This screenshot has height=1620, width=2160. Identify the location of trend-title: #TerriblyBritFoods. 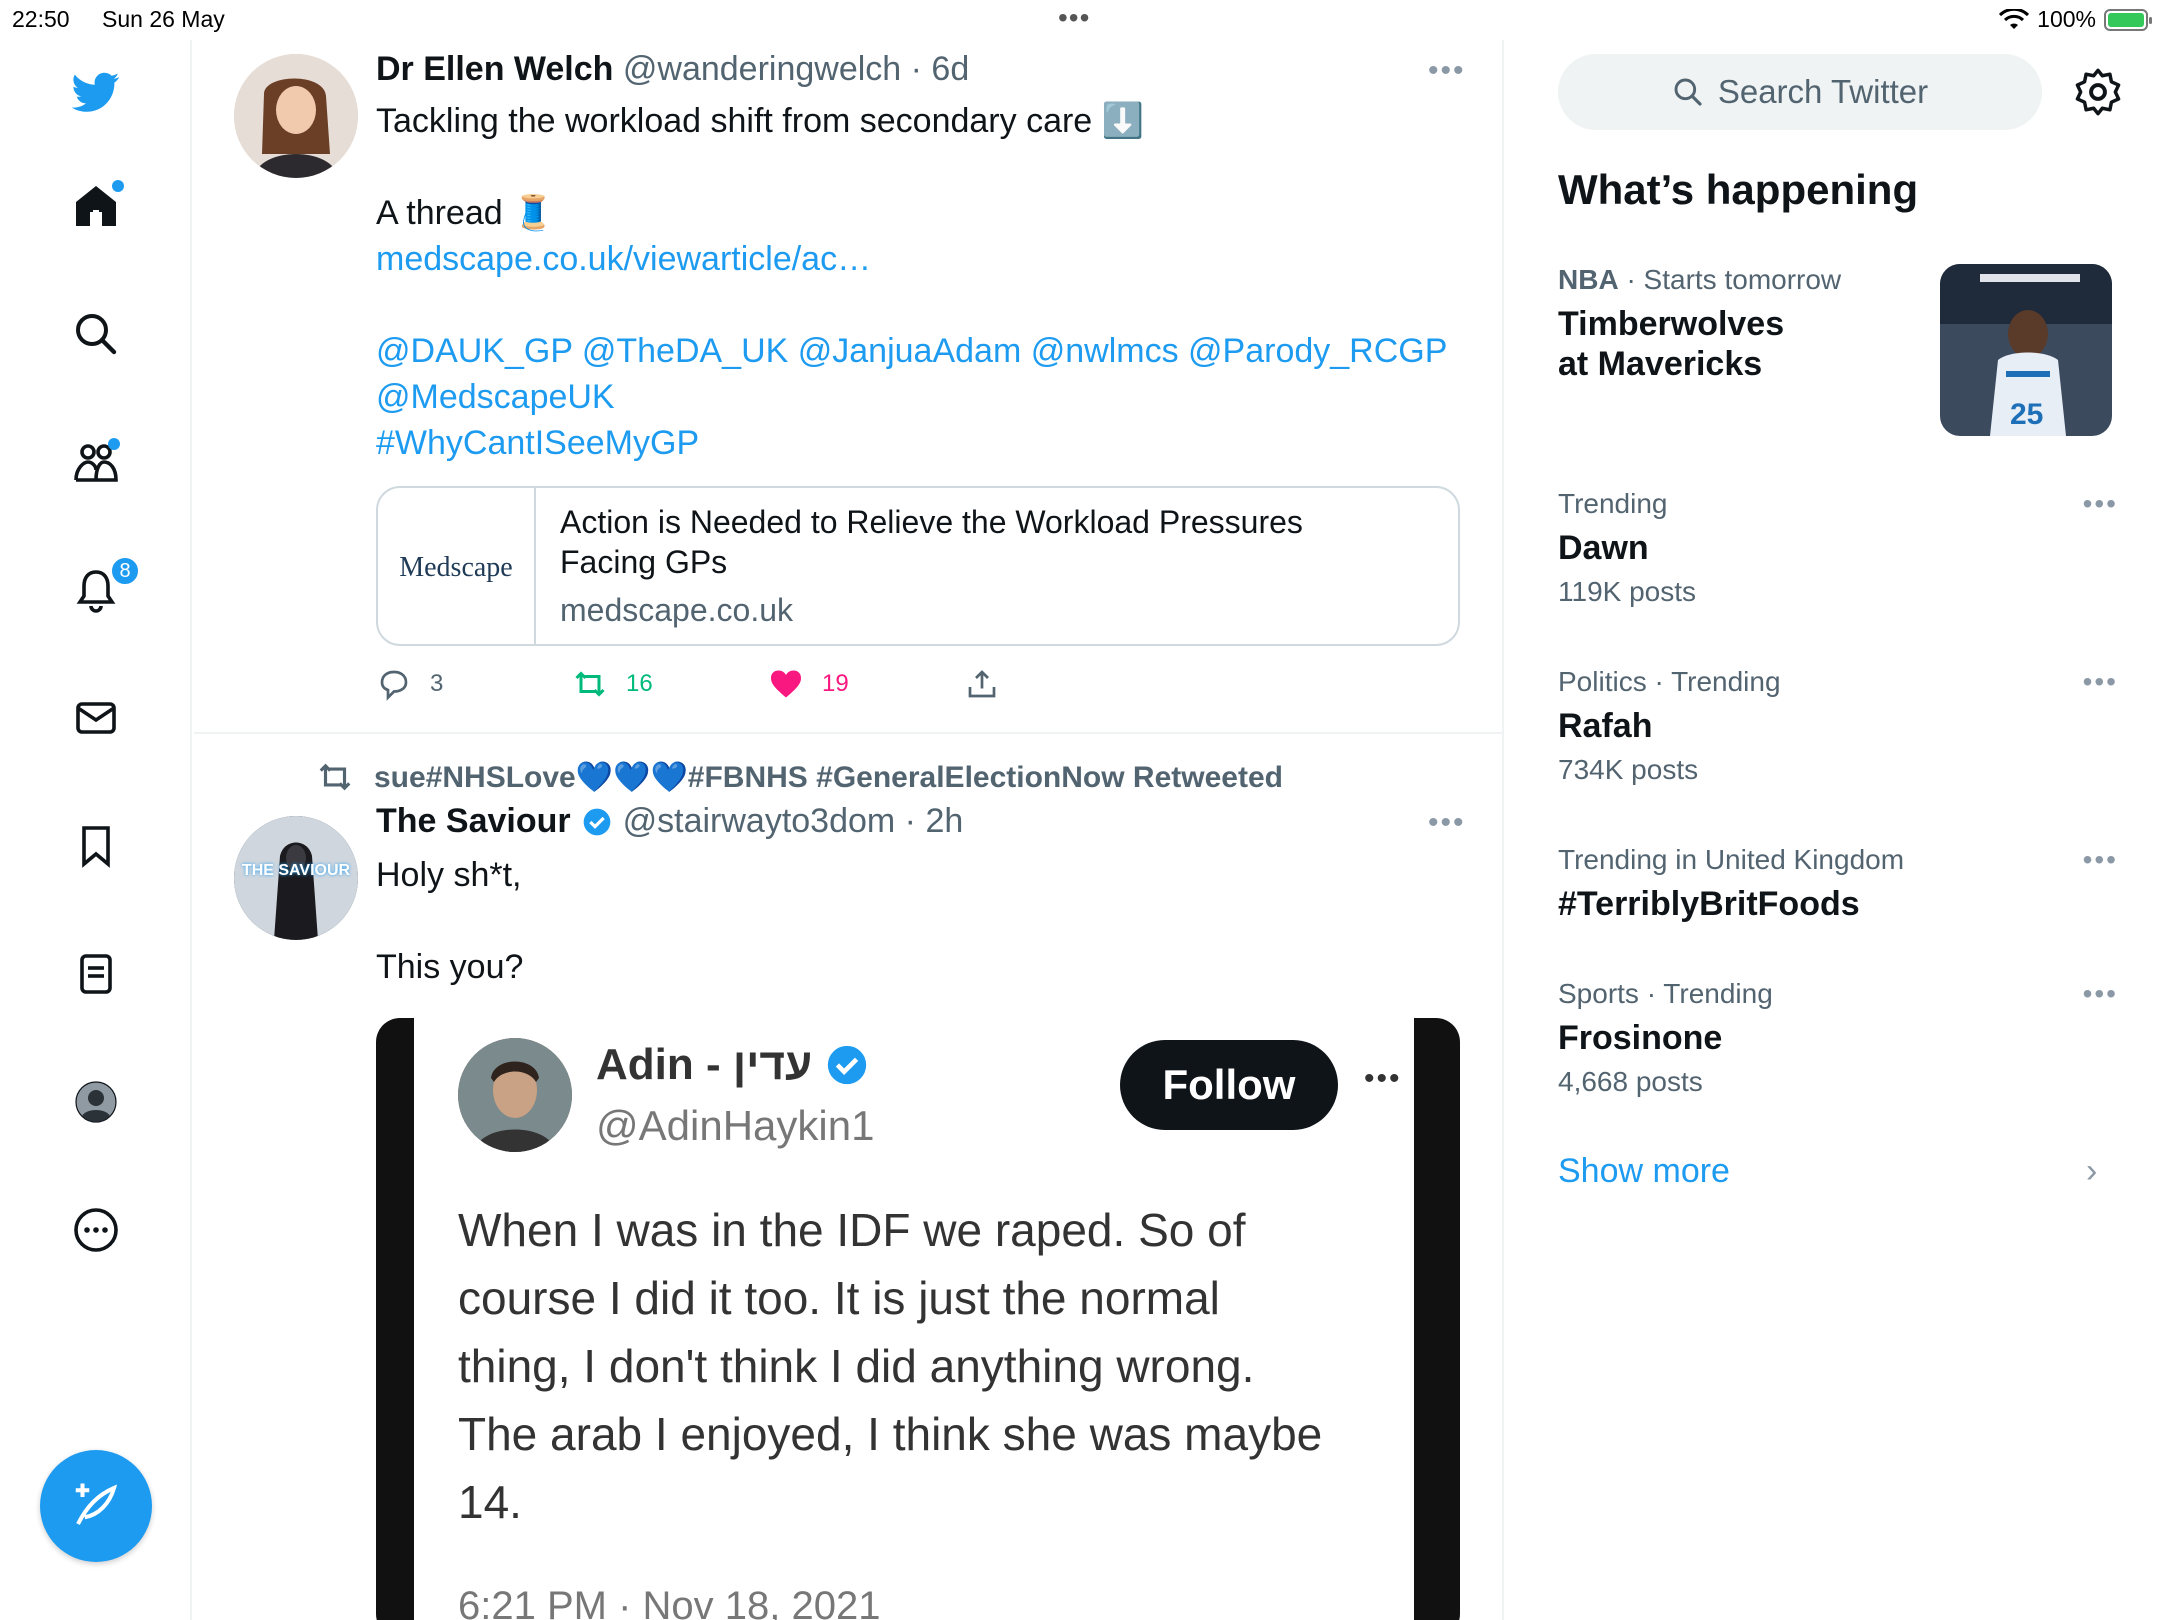
(1709, 904).